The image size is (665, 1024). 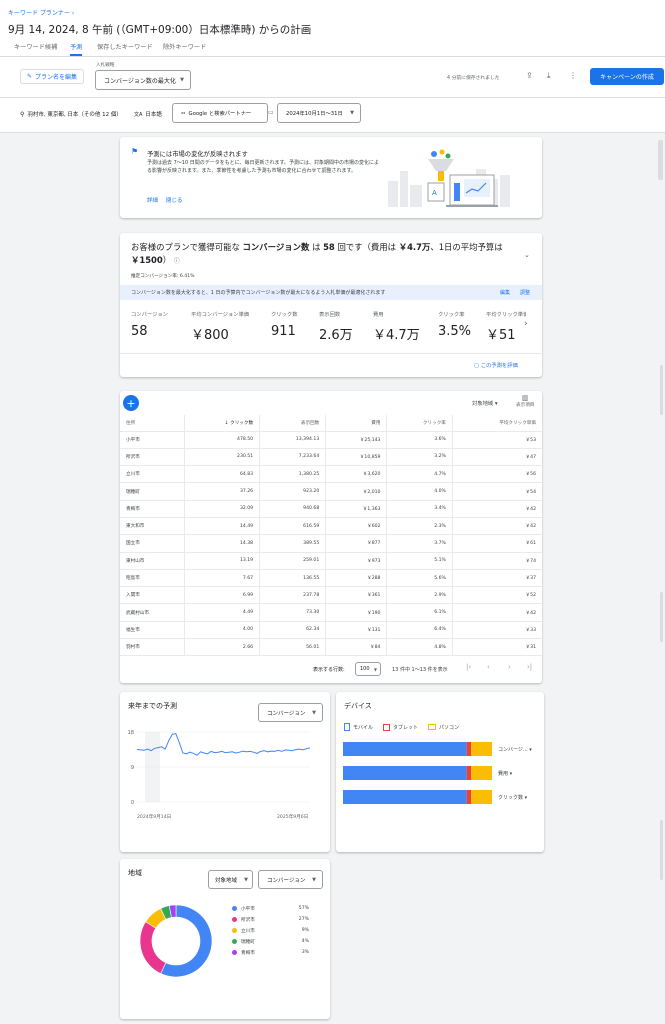 What do you see at coordinates (368, 669) in the screenshot?
I see `rows-per-page-select: 100 ▼` at bounding box center [368, 669].